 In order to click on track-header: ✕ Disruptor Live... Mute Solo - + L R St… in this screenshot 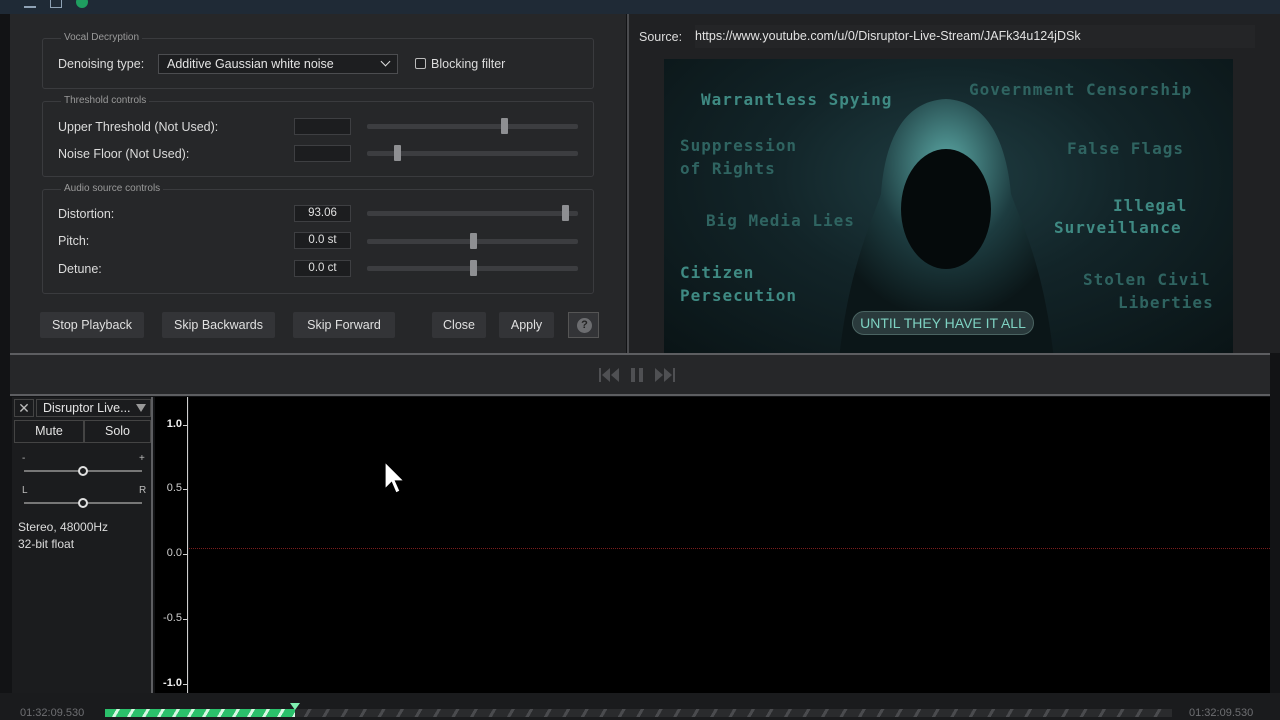, I will do `click(82, 545)`.